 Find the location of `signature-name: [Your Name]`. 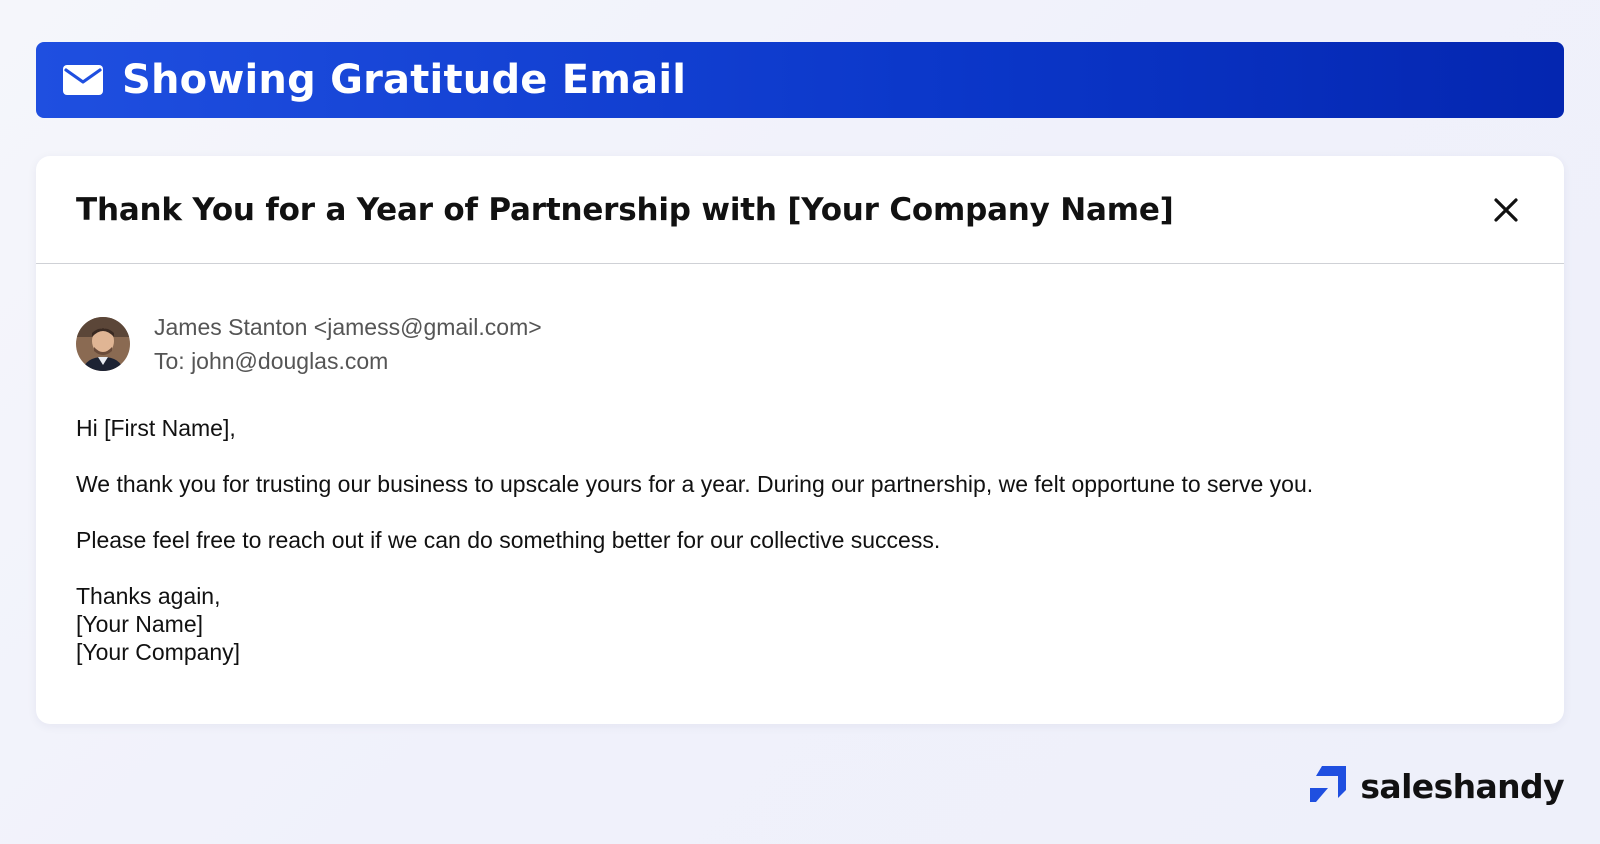

signature-name: [Your Name] is located at coordinates (139, 624).